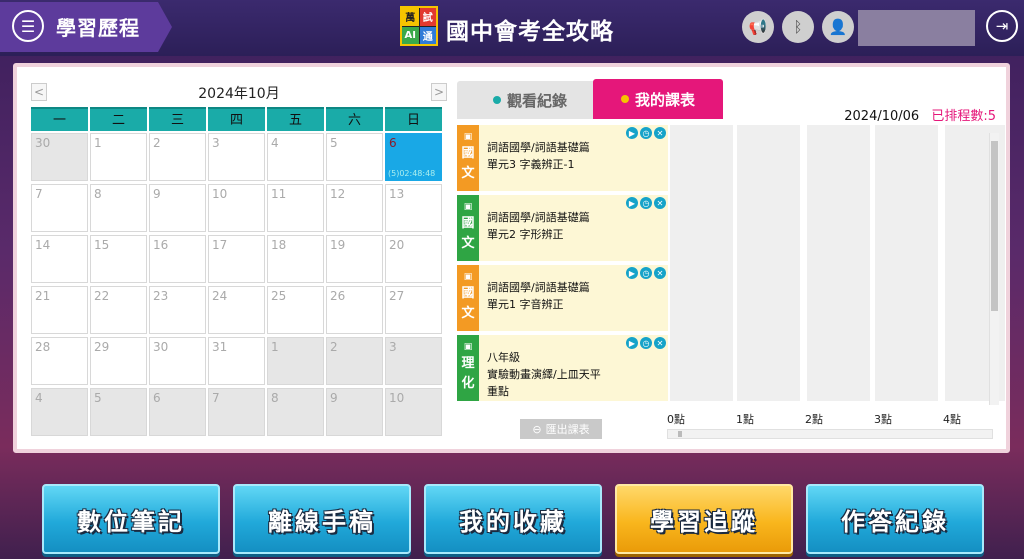  What do you see at coordinates (562, 158) in the screenshot?
I see `lesson-card: ▣ 國文詞語國學/詞語基礎篇 單元3 字義辨正-1 ▶ ◷ ✕` at bounding box center [562, 158].